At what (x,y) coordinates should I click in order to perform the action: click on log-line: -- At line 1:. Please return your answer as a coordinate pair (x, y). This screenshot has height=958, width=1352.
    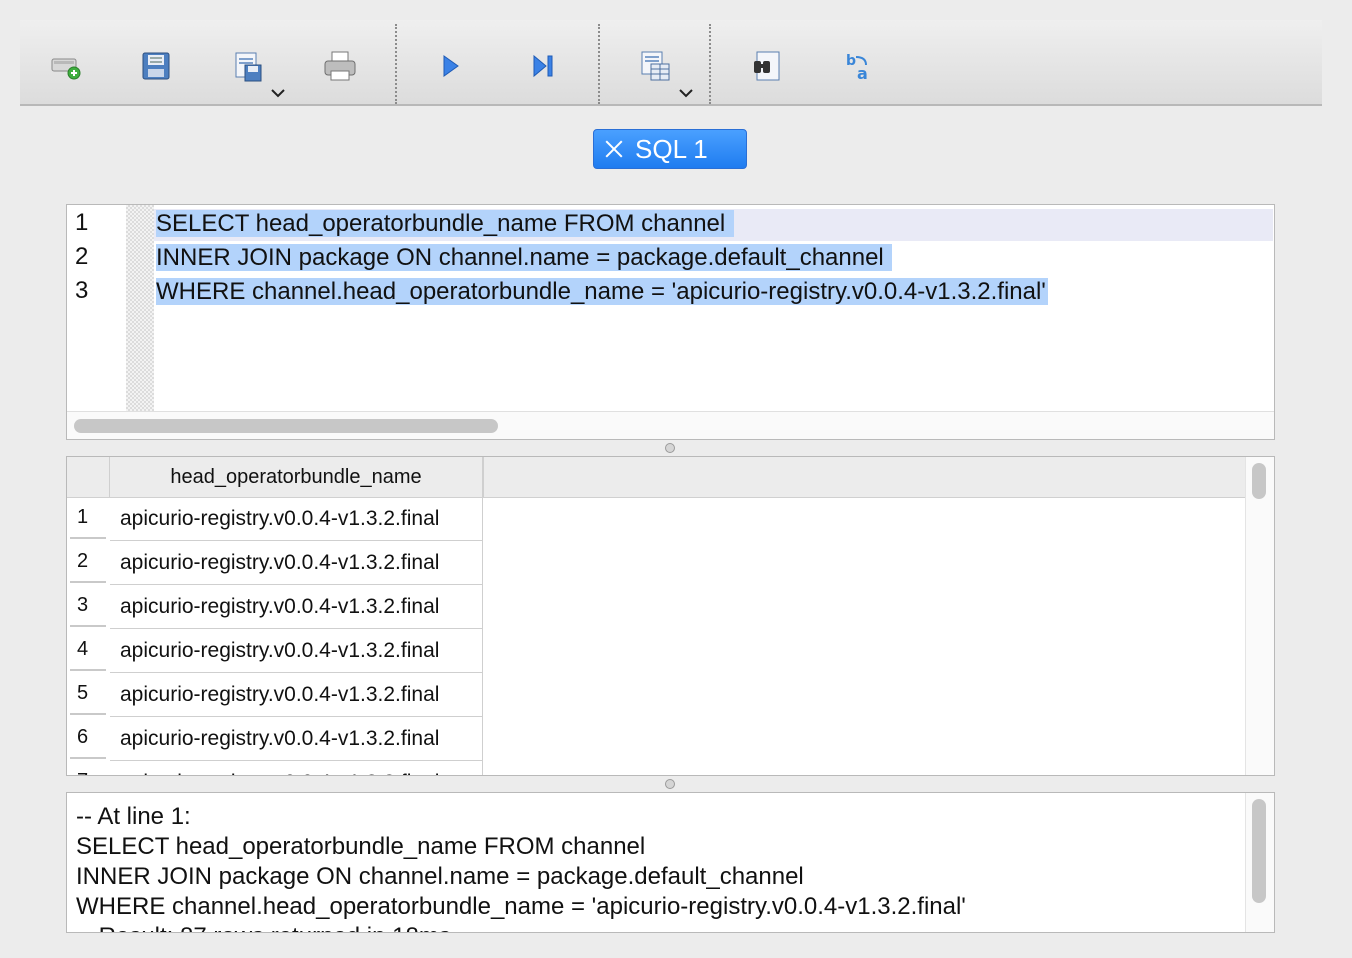
    Looking at the image, I should click on (133, 816).